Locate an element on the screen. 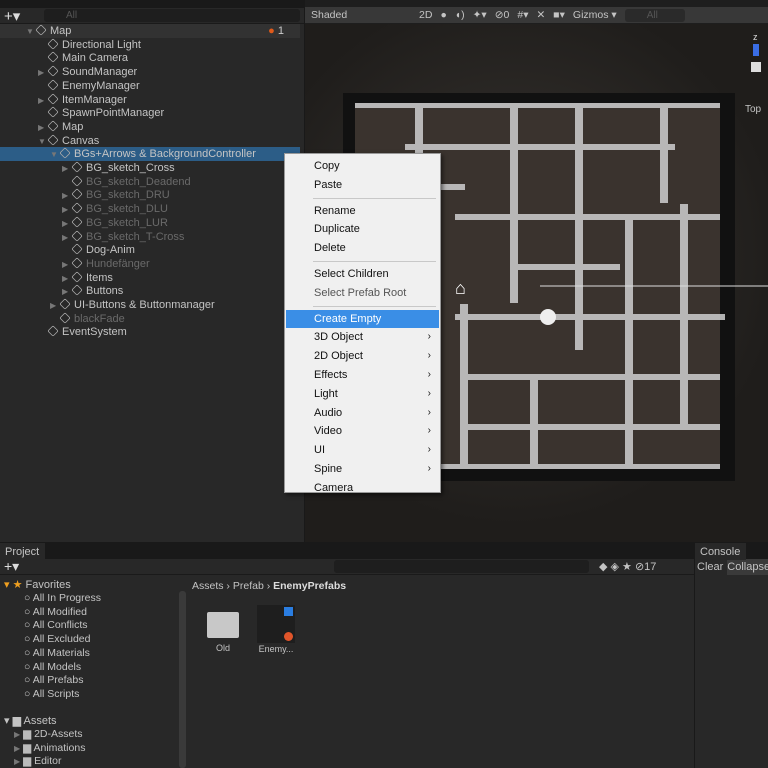  effects-icon: ✦▾ is located at coordinates (480, 15).